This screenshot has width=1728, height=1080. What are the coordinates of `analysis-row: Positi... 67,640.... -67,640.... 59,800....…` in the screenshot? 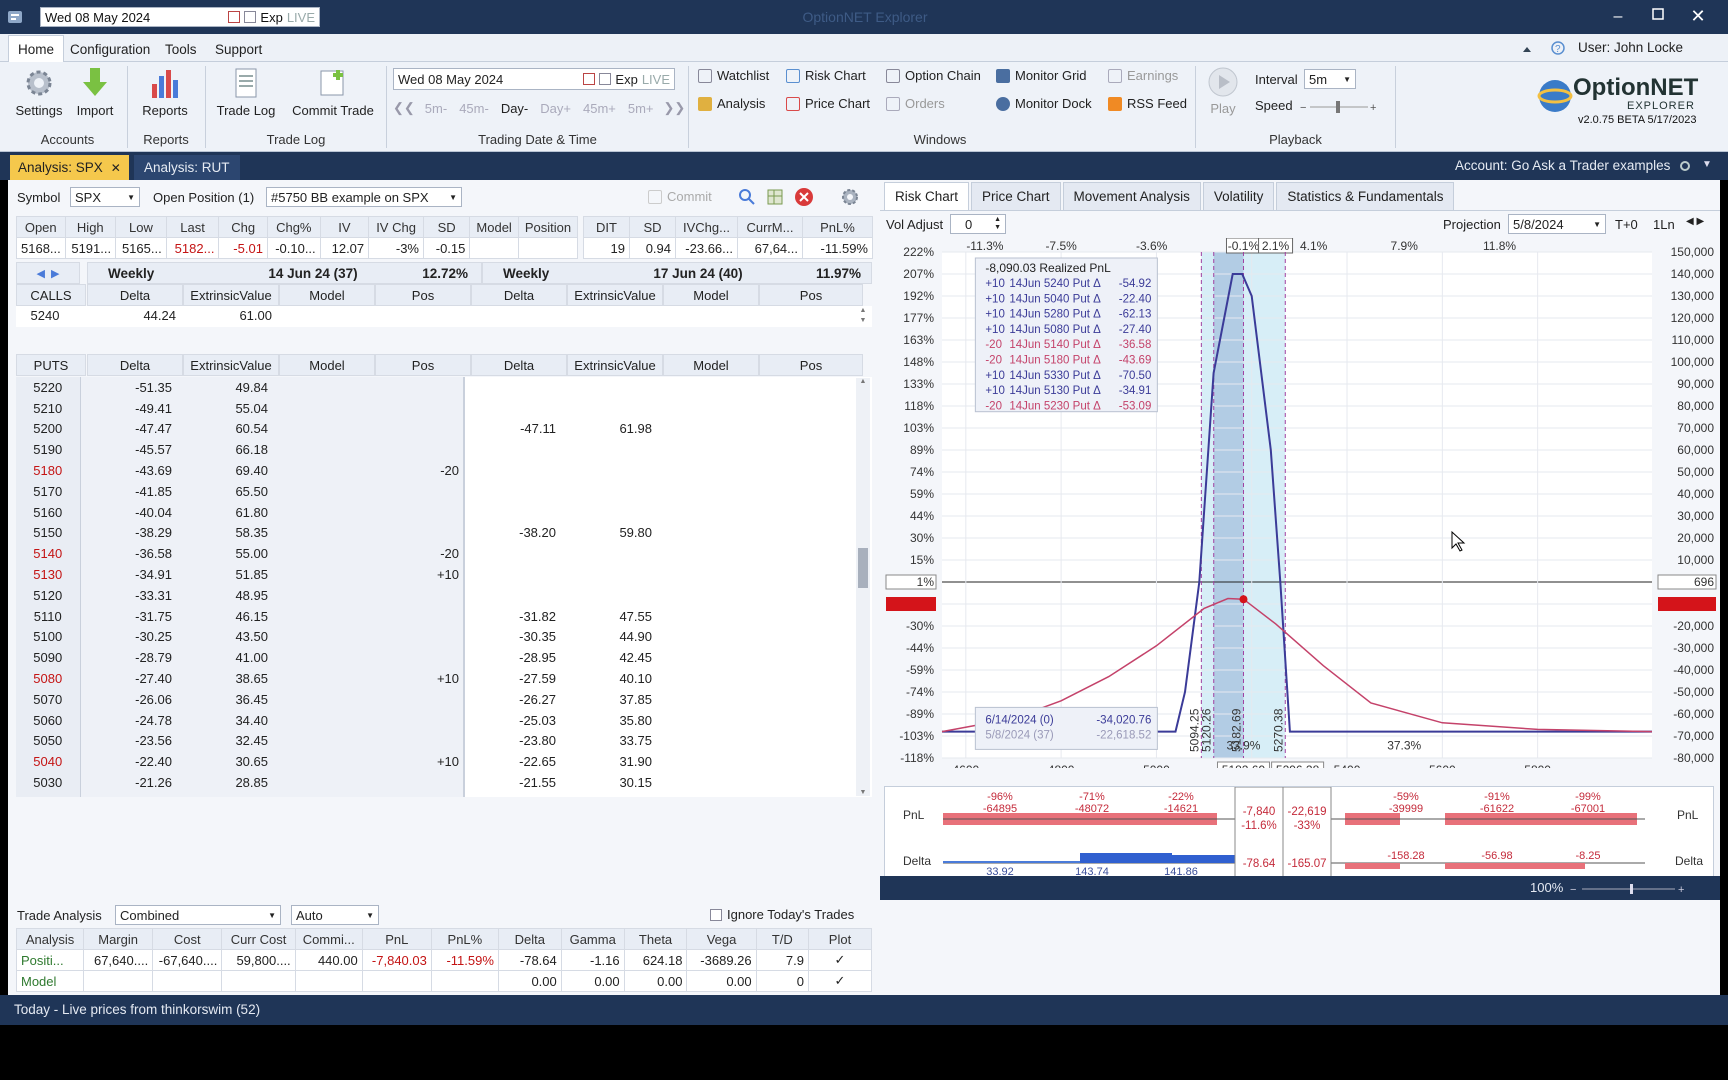 It's located at (443, 960).